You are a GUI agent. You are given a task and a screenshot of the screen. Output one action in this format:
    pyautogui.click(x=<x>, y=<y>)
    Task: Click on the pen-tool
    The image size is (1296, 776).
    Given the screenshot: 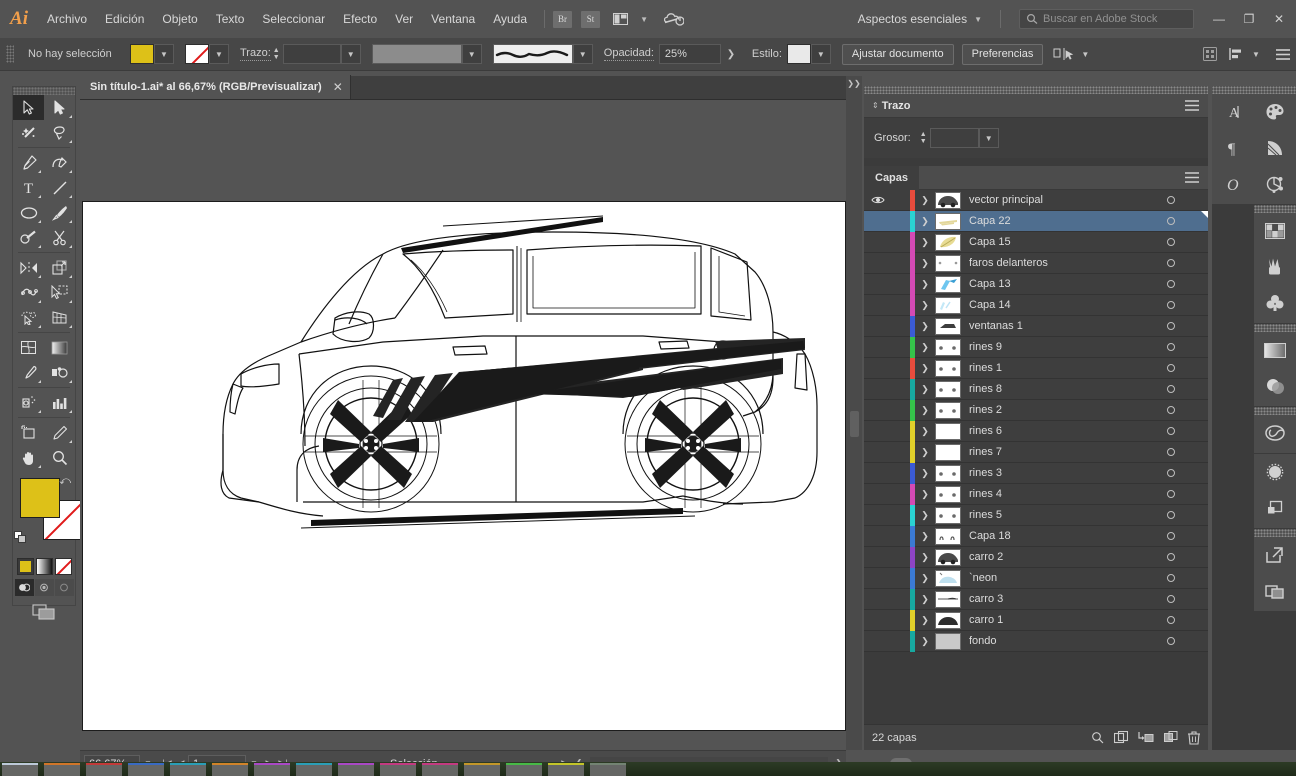 What is the action you would take?
    pyautogui.click(x=28, y=162)
    